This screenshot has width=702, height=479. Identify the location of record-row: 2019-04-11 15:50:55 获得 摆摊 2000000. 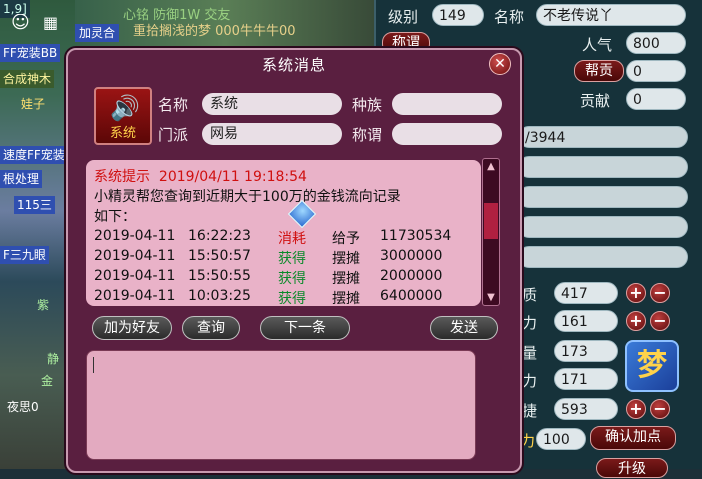
(283, 278).